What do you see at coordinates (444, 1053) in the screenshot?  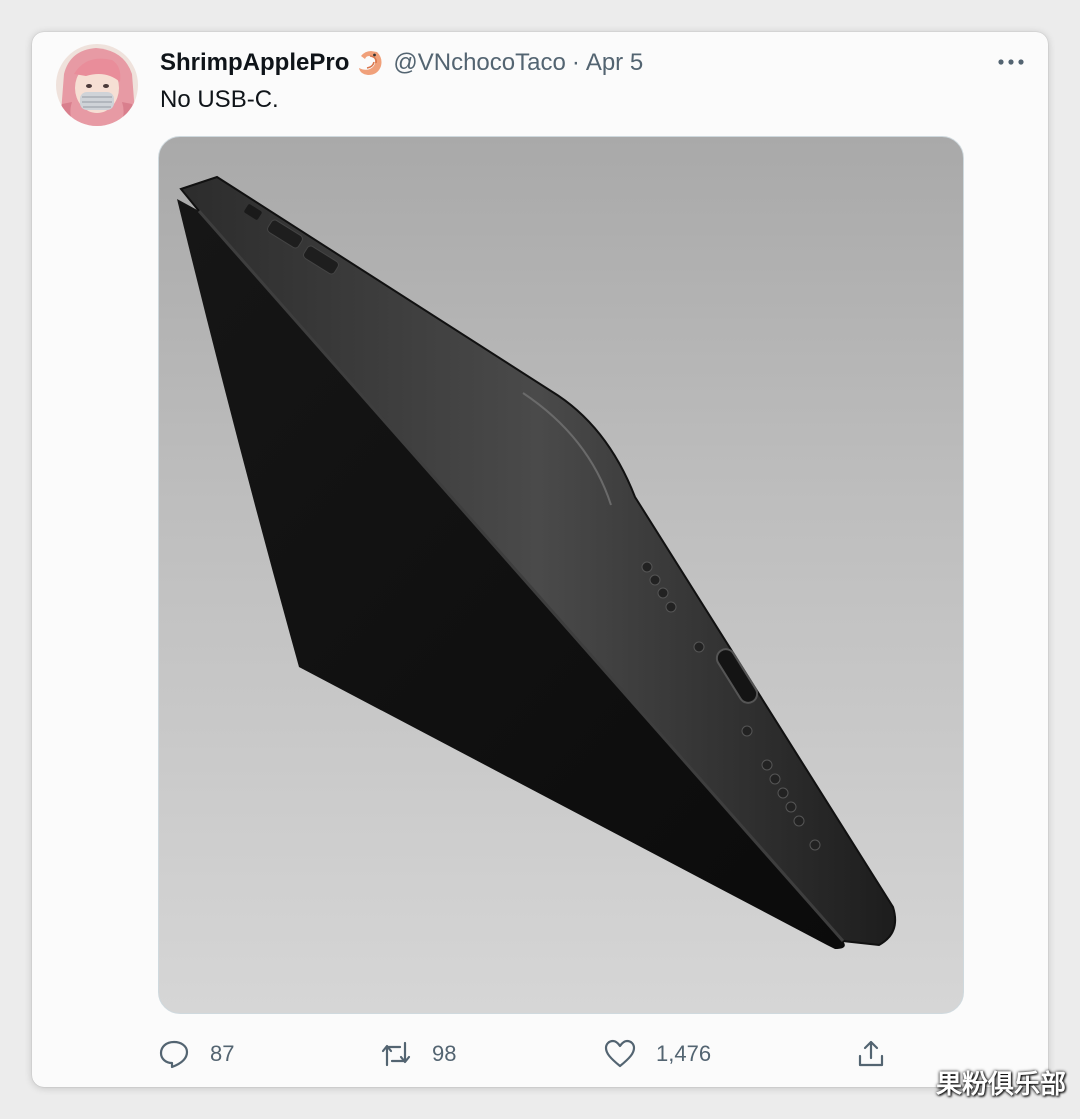 I see `retweet-count: 98` at bounding box center [444, 1053].